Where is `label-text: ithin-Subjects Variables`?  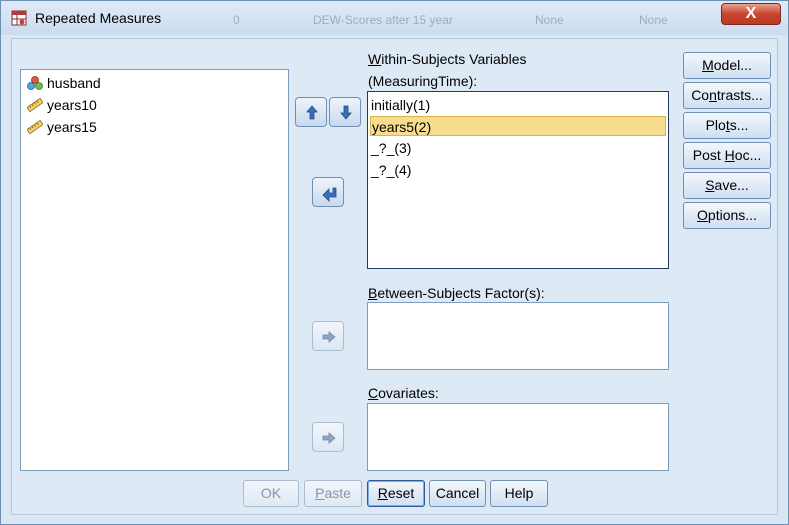 label-text: ithin-Subjects Variables is located at coordinates (454, 59).